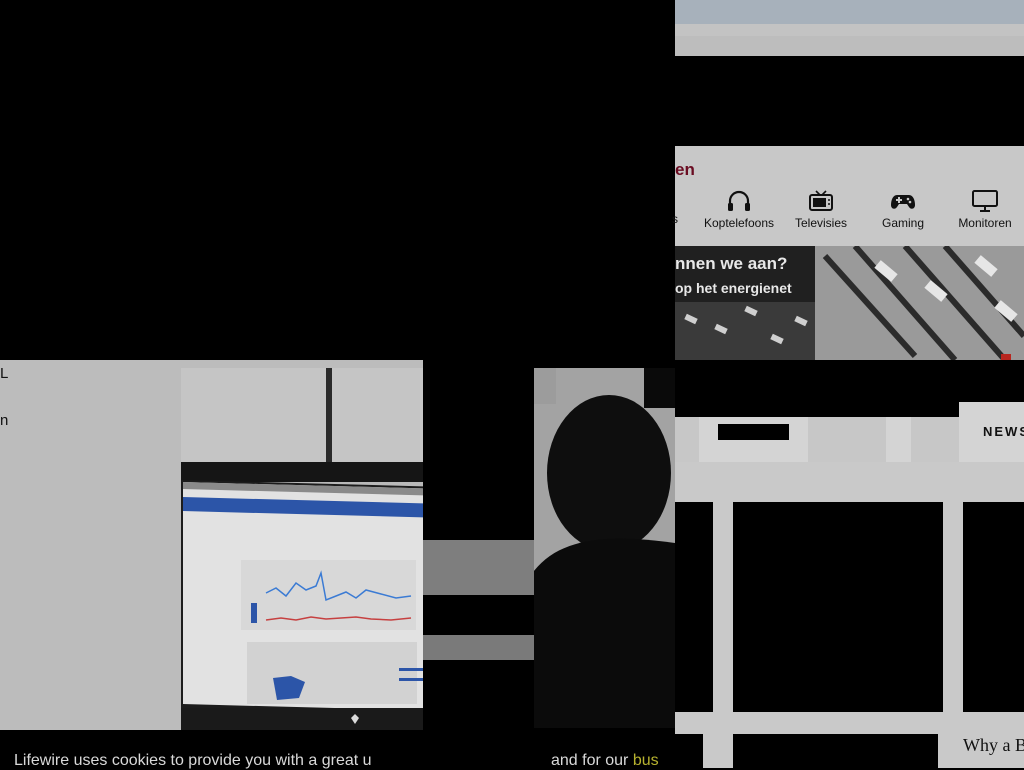  I want to click on browser-title-bar, so click(849, 12).